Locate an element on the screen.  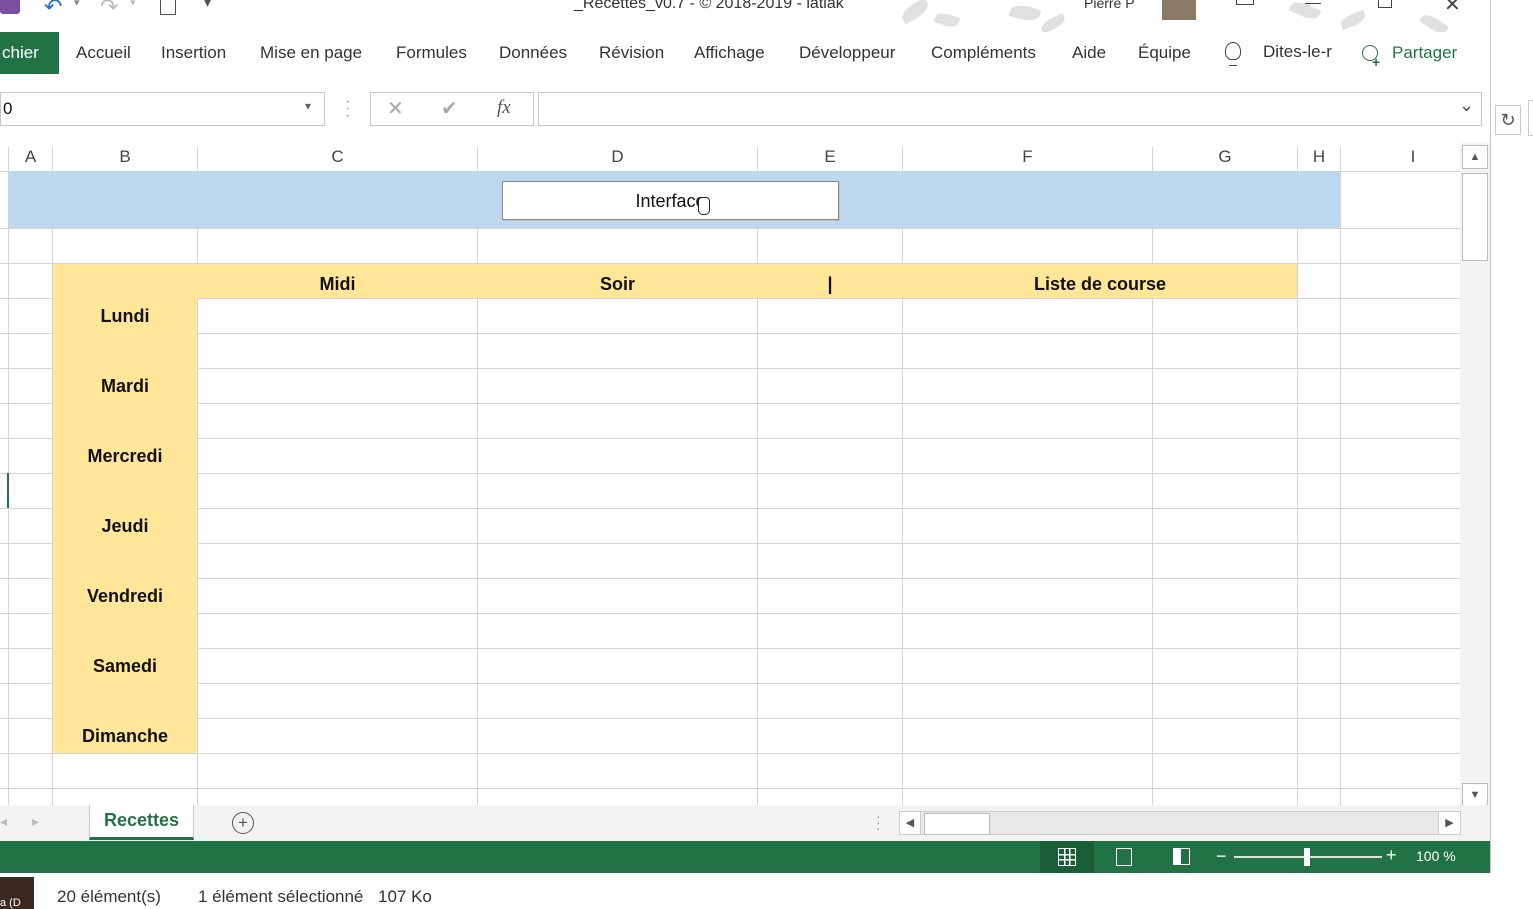
page-break-preview-icon is located at coordinates (1181, 856).